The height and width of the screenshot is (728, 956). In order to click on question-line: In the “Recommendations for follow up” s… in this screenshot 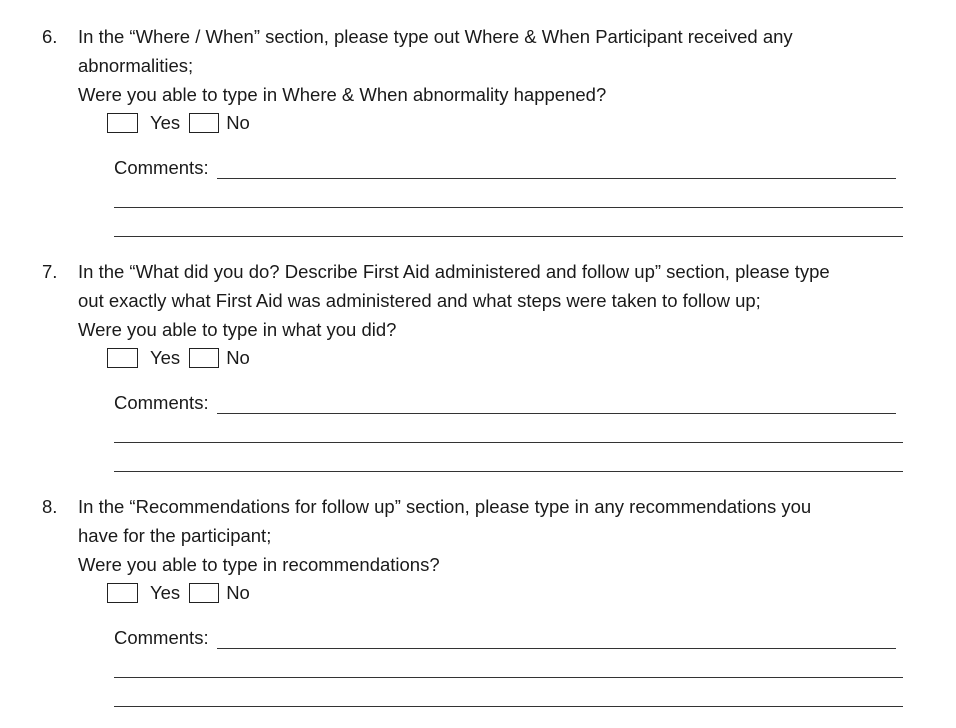, I will do `click(445, 506)`.